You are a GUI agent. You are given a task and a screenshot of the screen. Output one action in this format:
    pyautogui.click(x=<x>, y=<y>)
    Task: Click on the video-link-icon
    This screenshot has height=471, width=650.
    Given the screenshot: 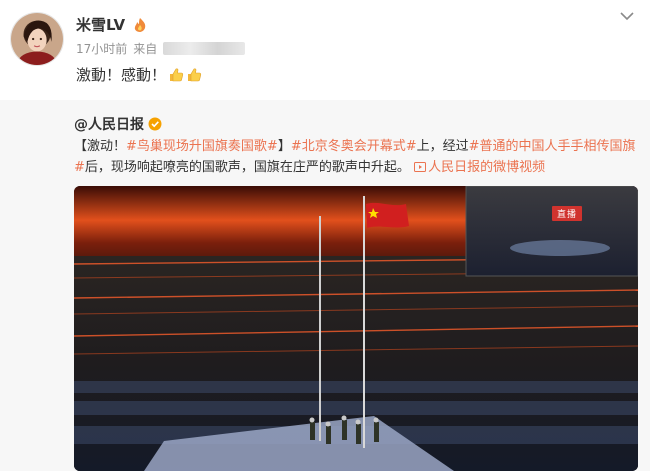 What is the action you would take?
    pyautogui.click(x=420, y=165)
    